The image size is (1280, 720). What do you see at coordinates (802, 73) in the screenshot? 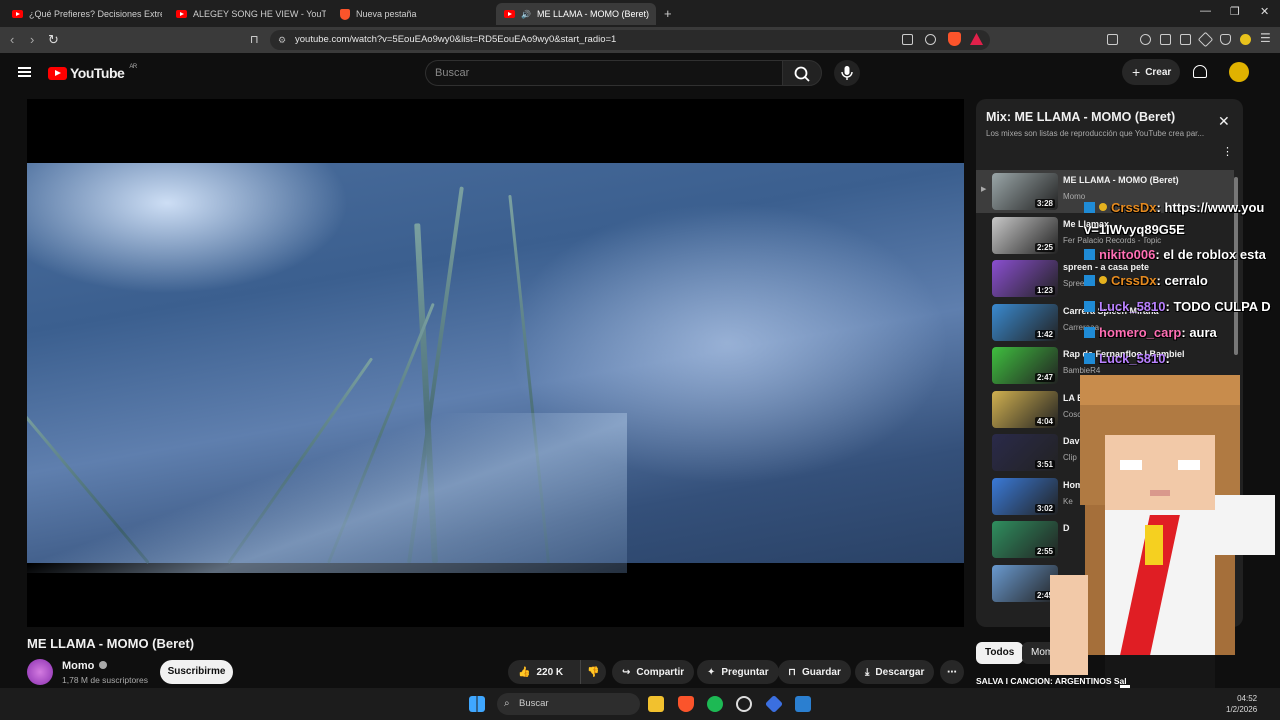
I see `search-button` at bounding box center [802, 73].